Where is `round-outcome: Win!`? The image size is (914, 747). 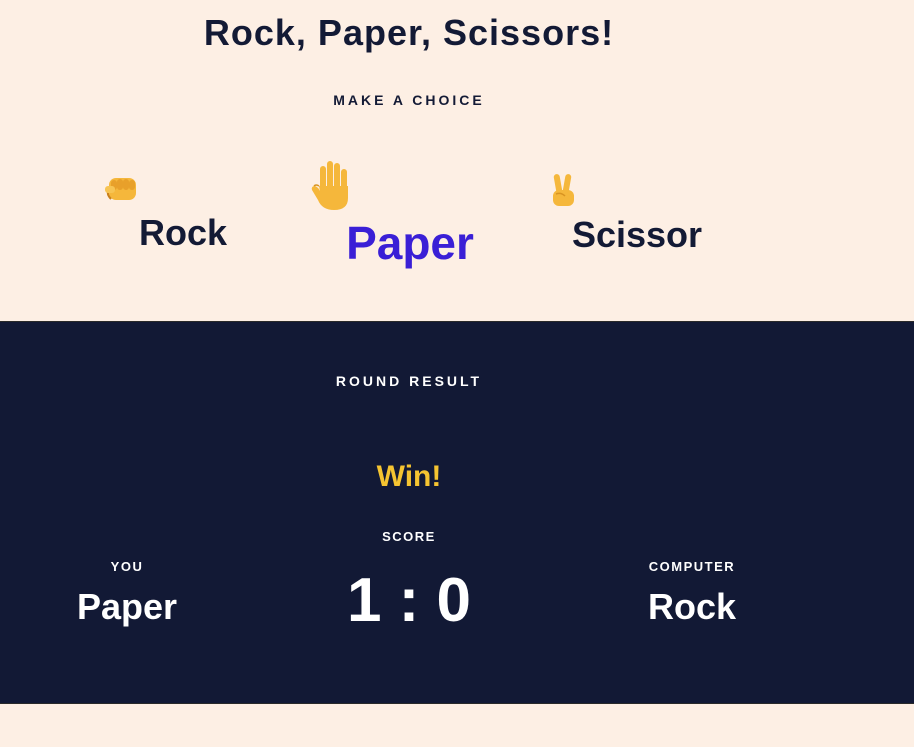 round-outcome: Win! is located at coordinates (409, 476).